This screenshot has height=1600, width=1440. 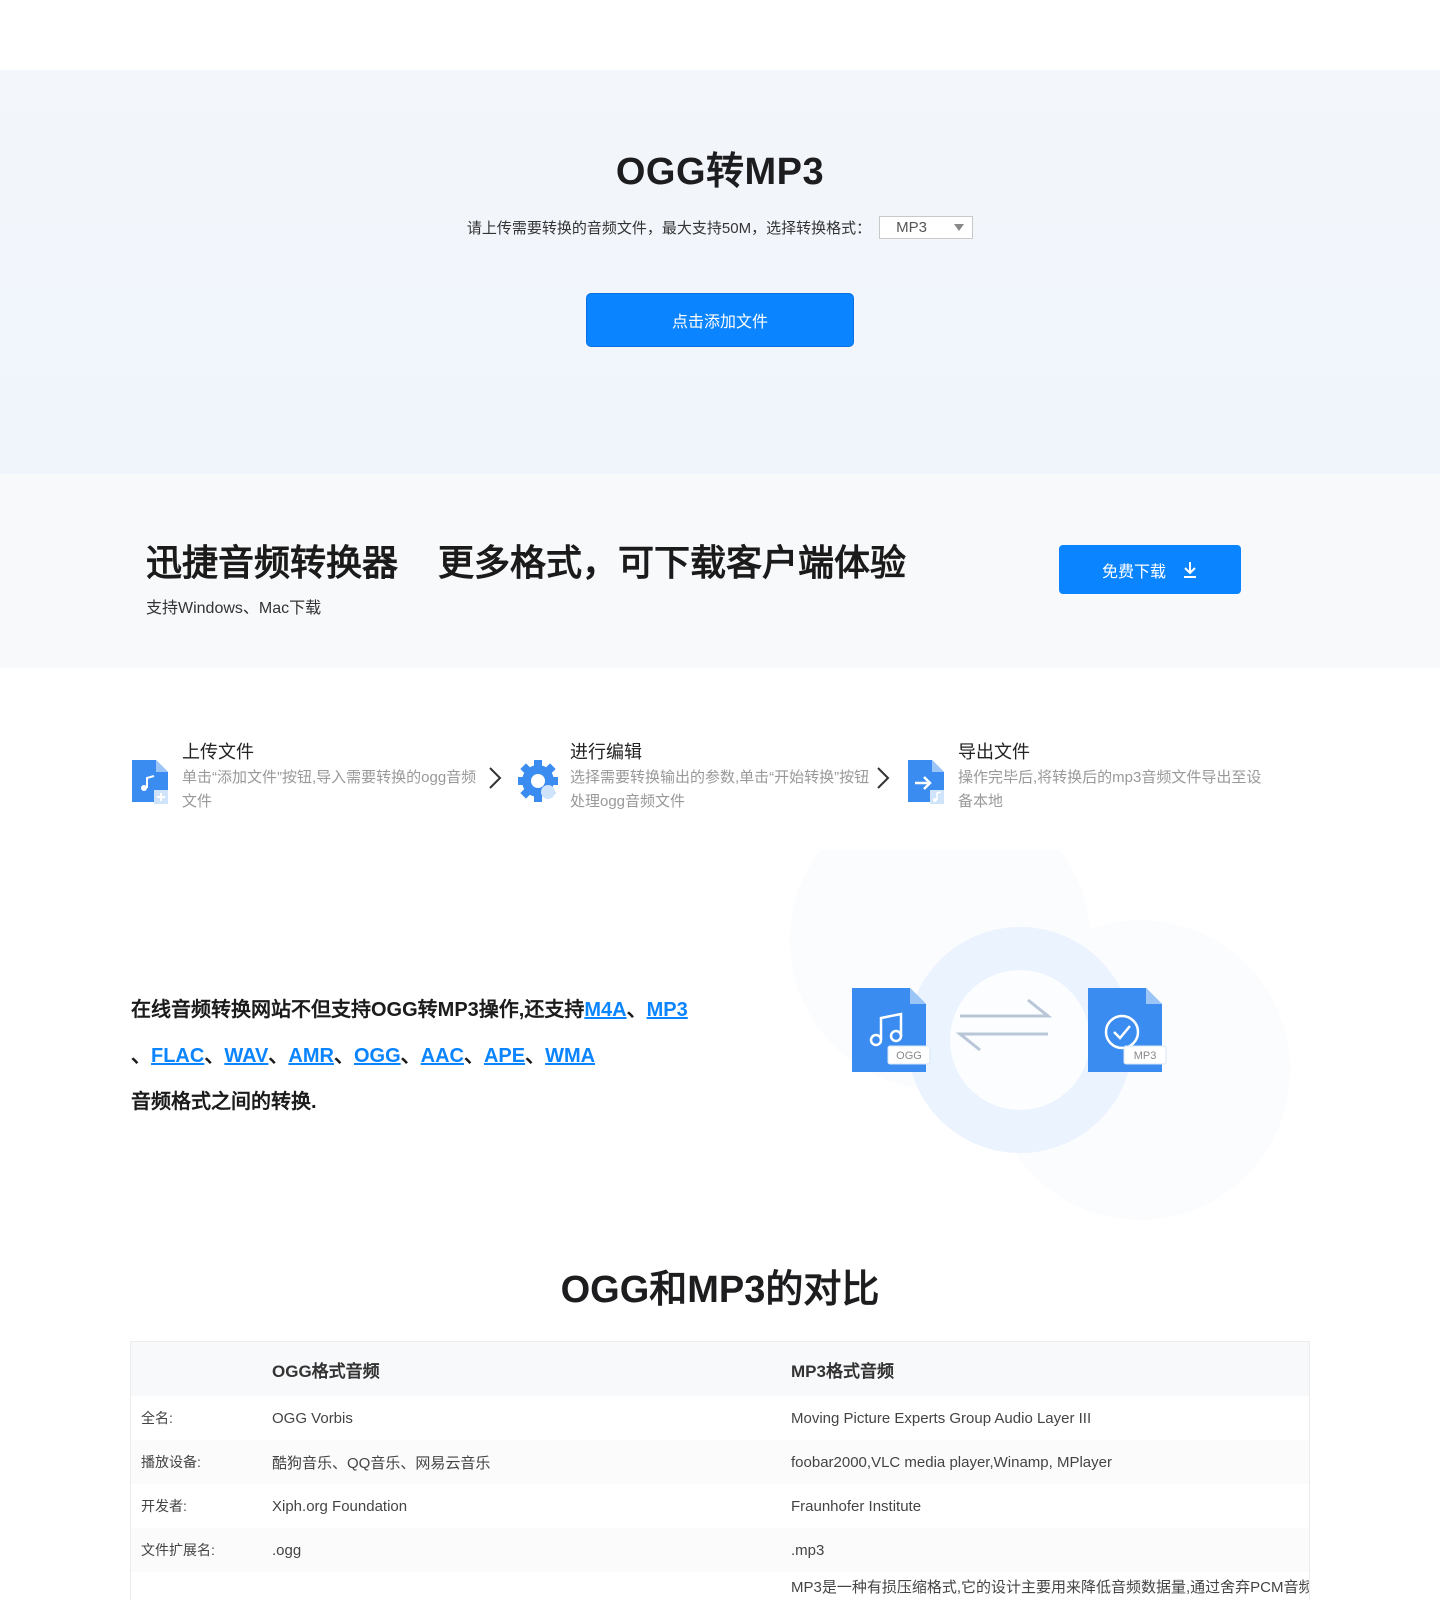 I want to click on format-link-aac: AAC, so click(x=442, y=1056).